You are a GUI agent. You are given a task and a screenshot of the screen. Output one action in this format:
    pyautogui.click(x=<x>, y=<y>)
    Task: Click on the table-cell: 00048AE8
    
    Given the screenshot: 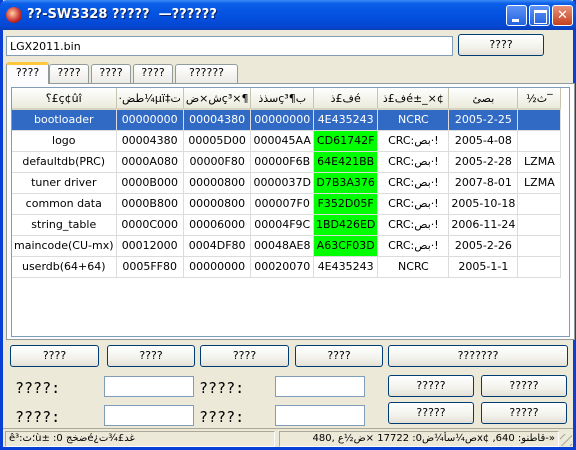 What is the action you would take?
    pyautogui.click(x=282, y=246)
    